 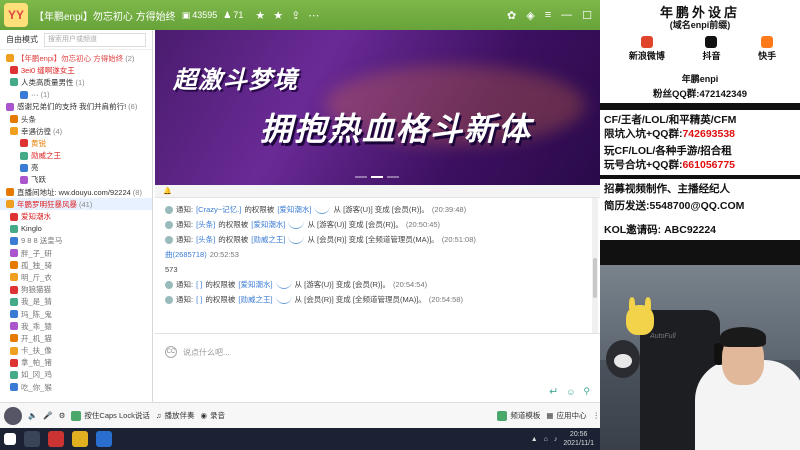 What do you see at coordinates (76, 302) in the screenshot?
I see `tree-row: 我_是_猜` at bounding box center [76, 302].